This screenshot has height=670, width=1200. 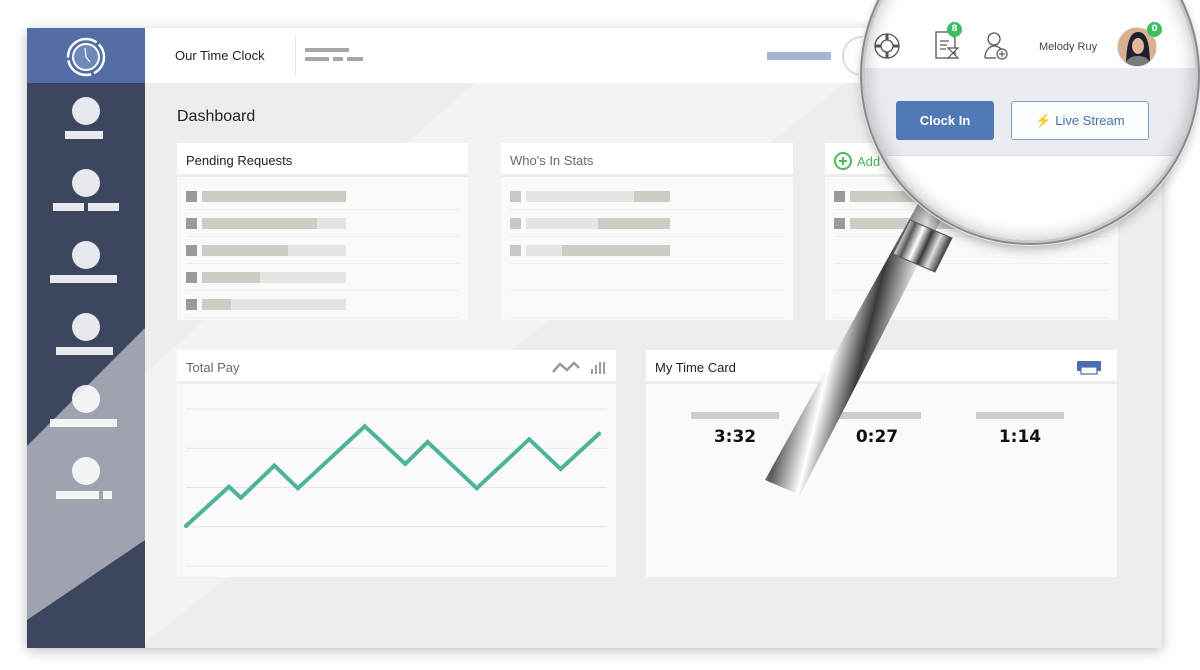 What do you see at coordinates (1020, 437) in the screenshot?
I see `time-card-value: 1:14` at bounding box center [1020, 437].